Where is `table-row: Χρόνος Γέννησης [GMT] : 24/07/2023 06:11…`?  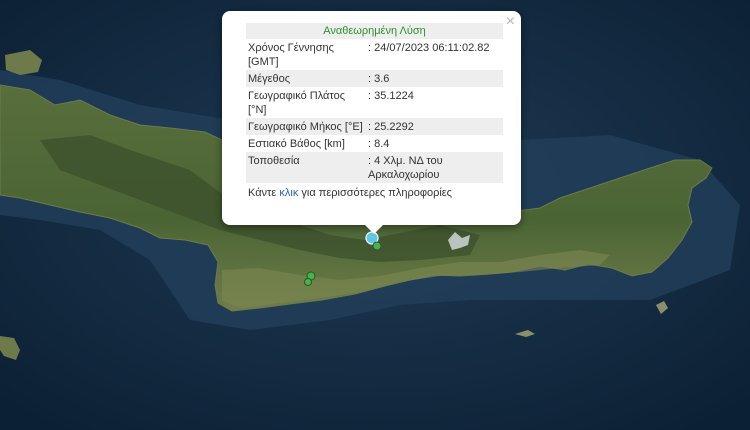 table-row: Χρόνος Γέννησης [GMT] : 24/07/2023 06:11… is located at coordinates (374, 54).